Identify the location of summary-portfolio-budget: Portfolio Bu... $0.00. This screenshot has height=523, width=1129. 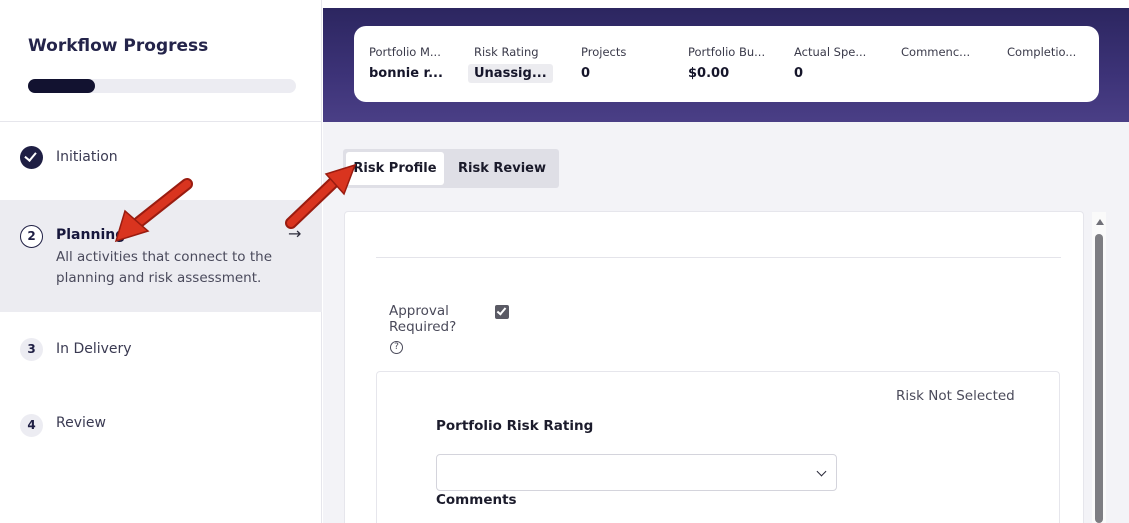
(726, 63).